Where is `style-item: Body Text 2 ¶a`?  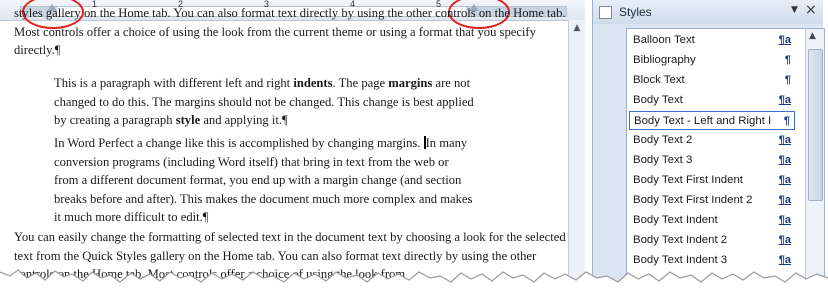 style-item: Body Text 2 ¶a is located at coordinates (712, 140).